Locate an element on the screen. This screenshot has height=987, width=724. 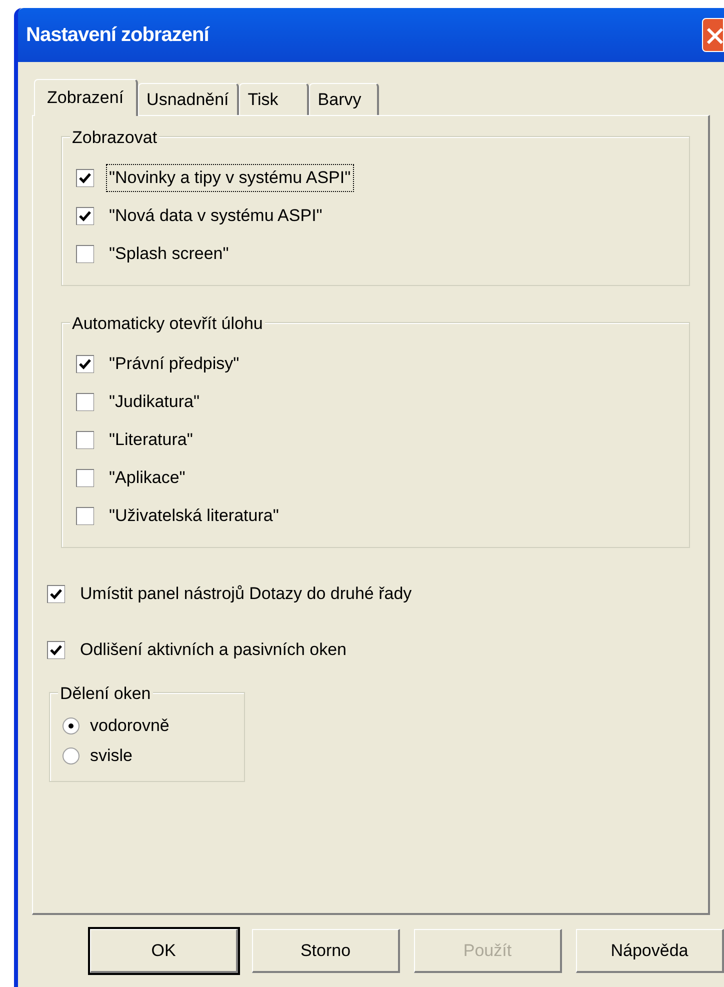
checkbox-label: "Judikatura" is located at coordinates (154, 402).